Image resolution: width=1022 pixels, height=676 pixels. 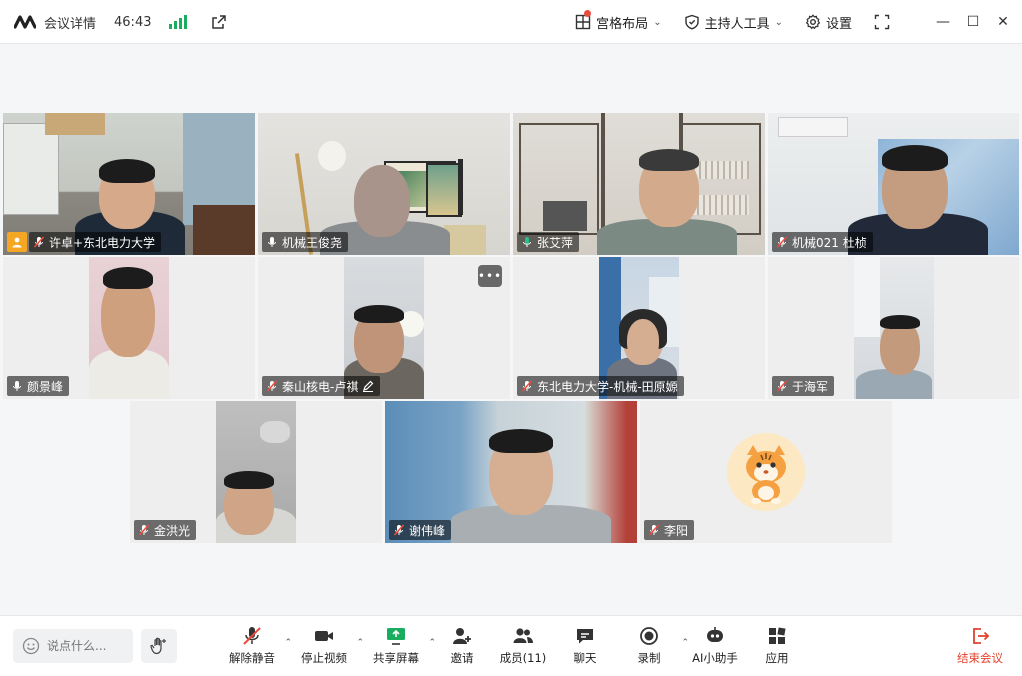 What do you see at coordinates (420, 530) in the screenshot?
I see `participant-name-label: 谢伟峰` at bounding box center [420, 530].